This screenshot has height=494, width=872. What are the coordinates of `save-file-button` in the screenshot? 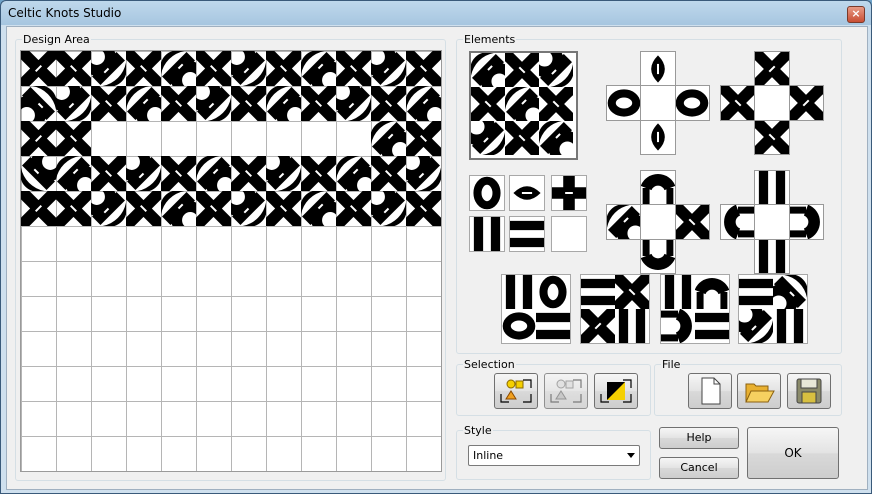 It's located at (809, 391).